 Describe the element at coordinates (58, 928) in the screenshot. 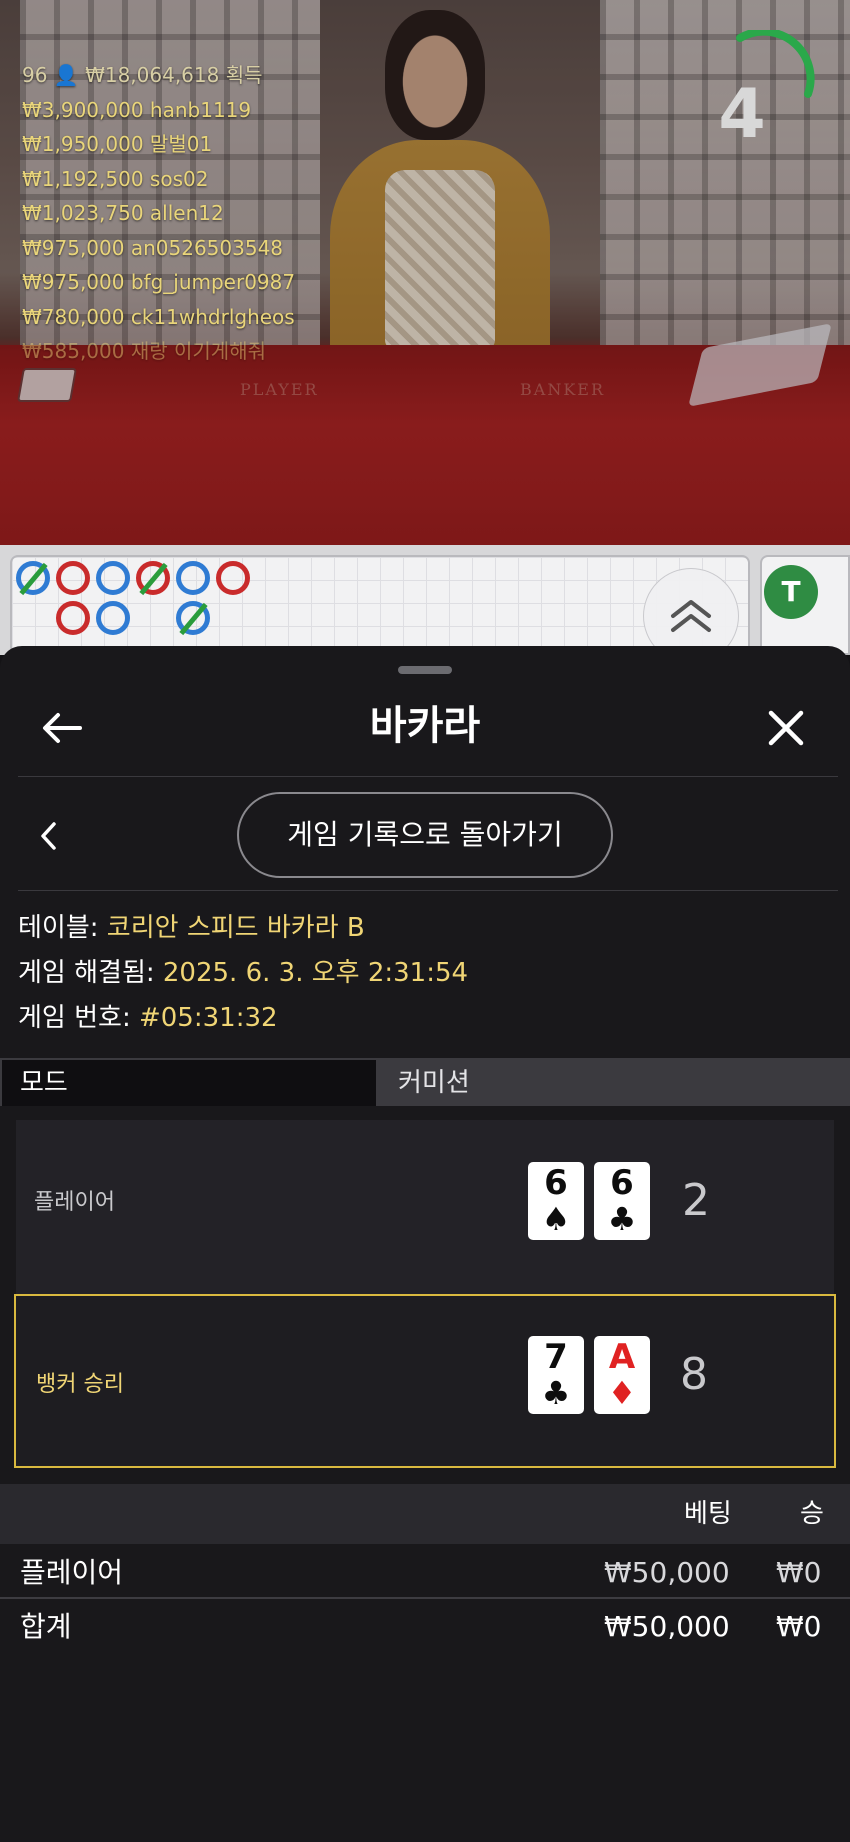

I see `info-table-label: 테이블:` at that location.